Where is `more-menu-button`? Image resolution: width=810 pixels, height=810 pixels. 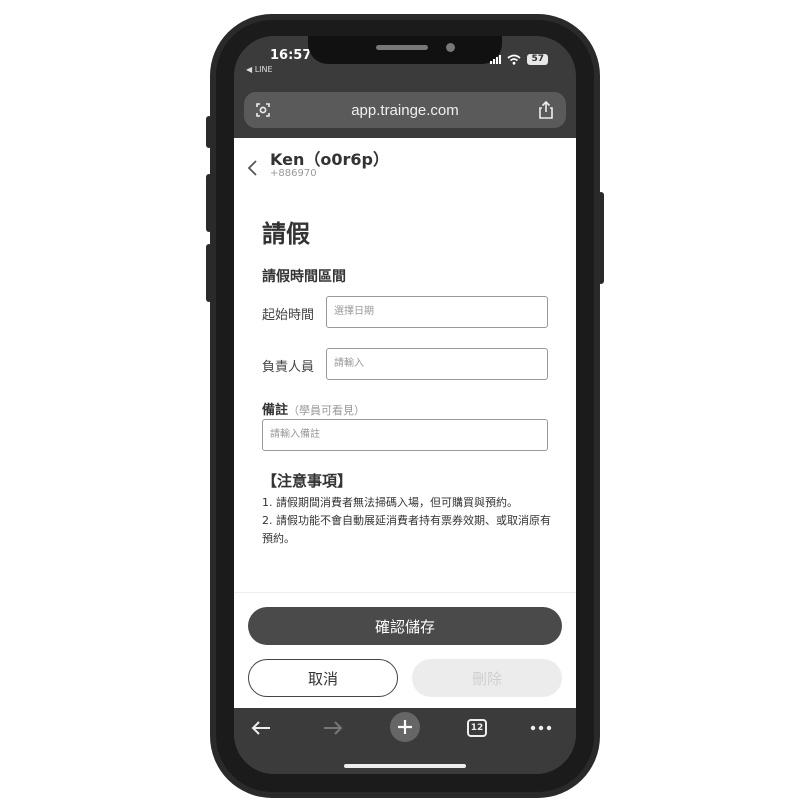 more-menu-button is located at coordinates (541, 728).